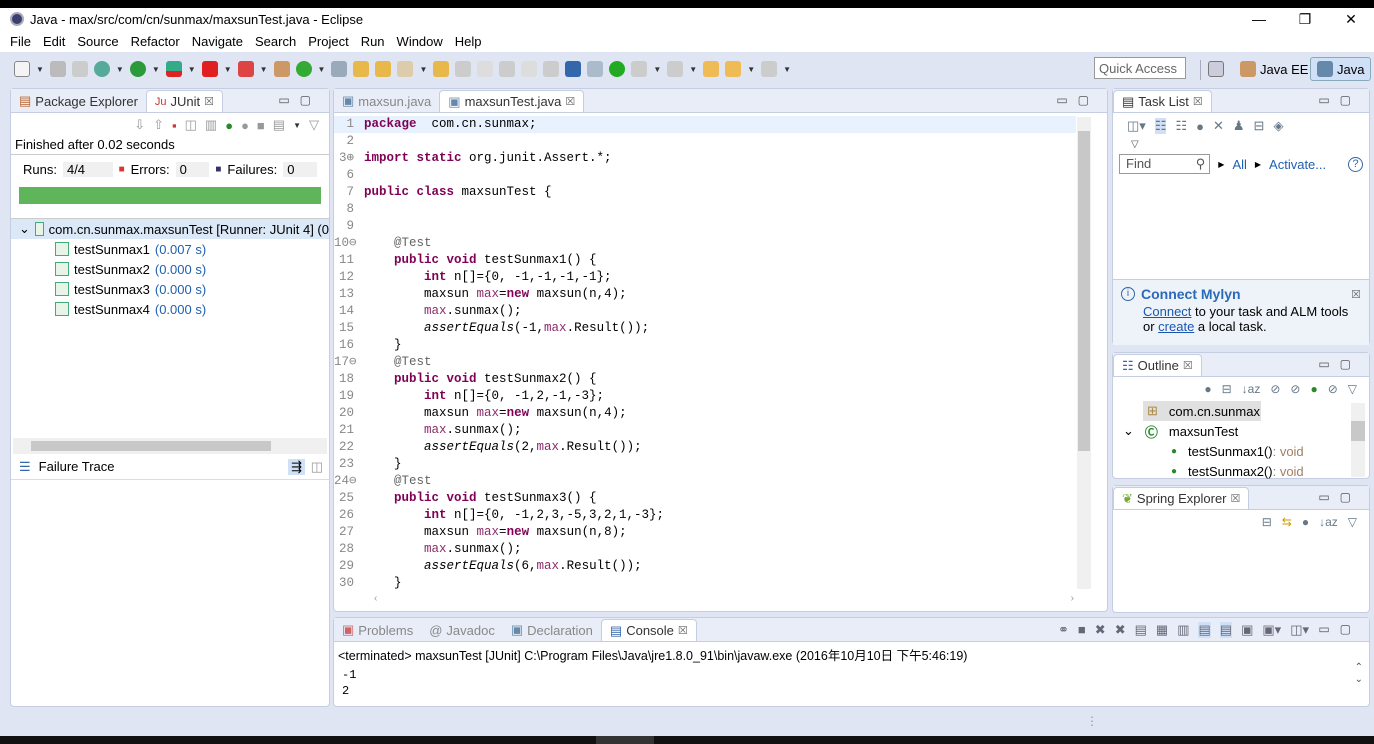 The width and height of the screenshot is (1374, 744). I want to click on minimize-button: —, so click(1259, 19).